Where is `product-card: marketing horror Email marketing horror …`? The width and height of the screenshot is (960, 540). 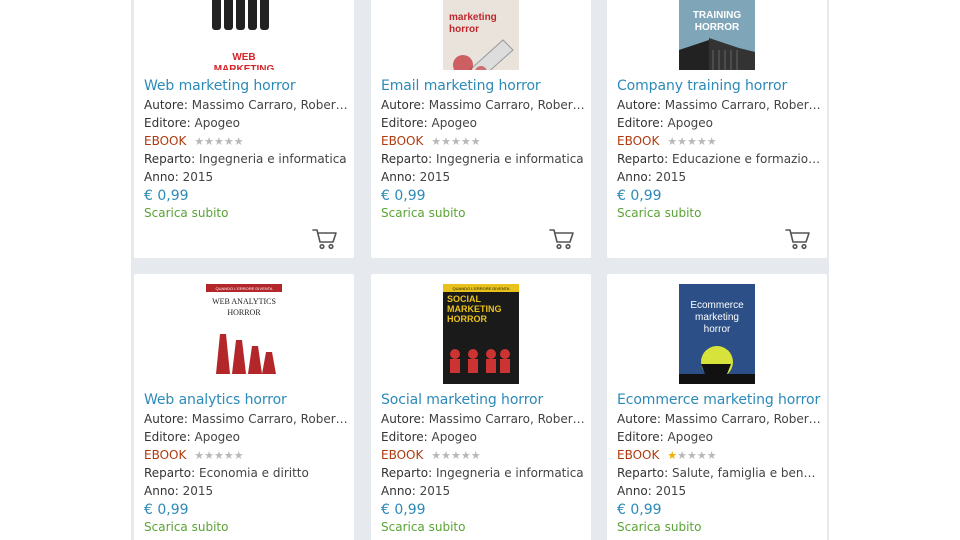 product-card: marketing horror Email marketing horror … is located at coordinates (481, 129).